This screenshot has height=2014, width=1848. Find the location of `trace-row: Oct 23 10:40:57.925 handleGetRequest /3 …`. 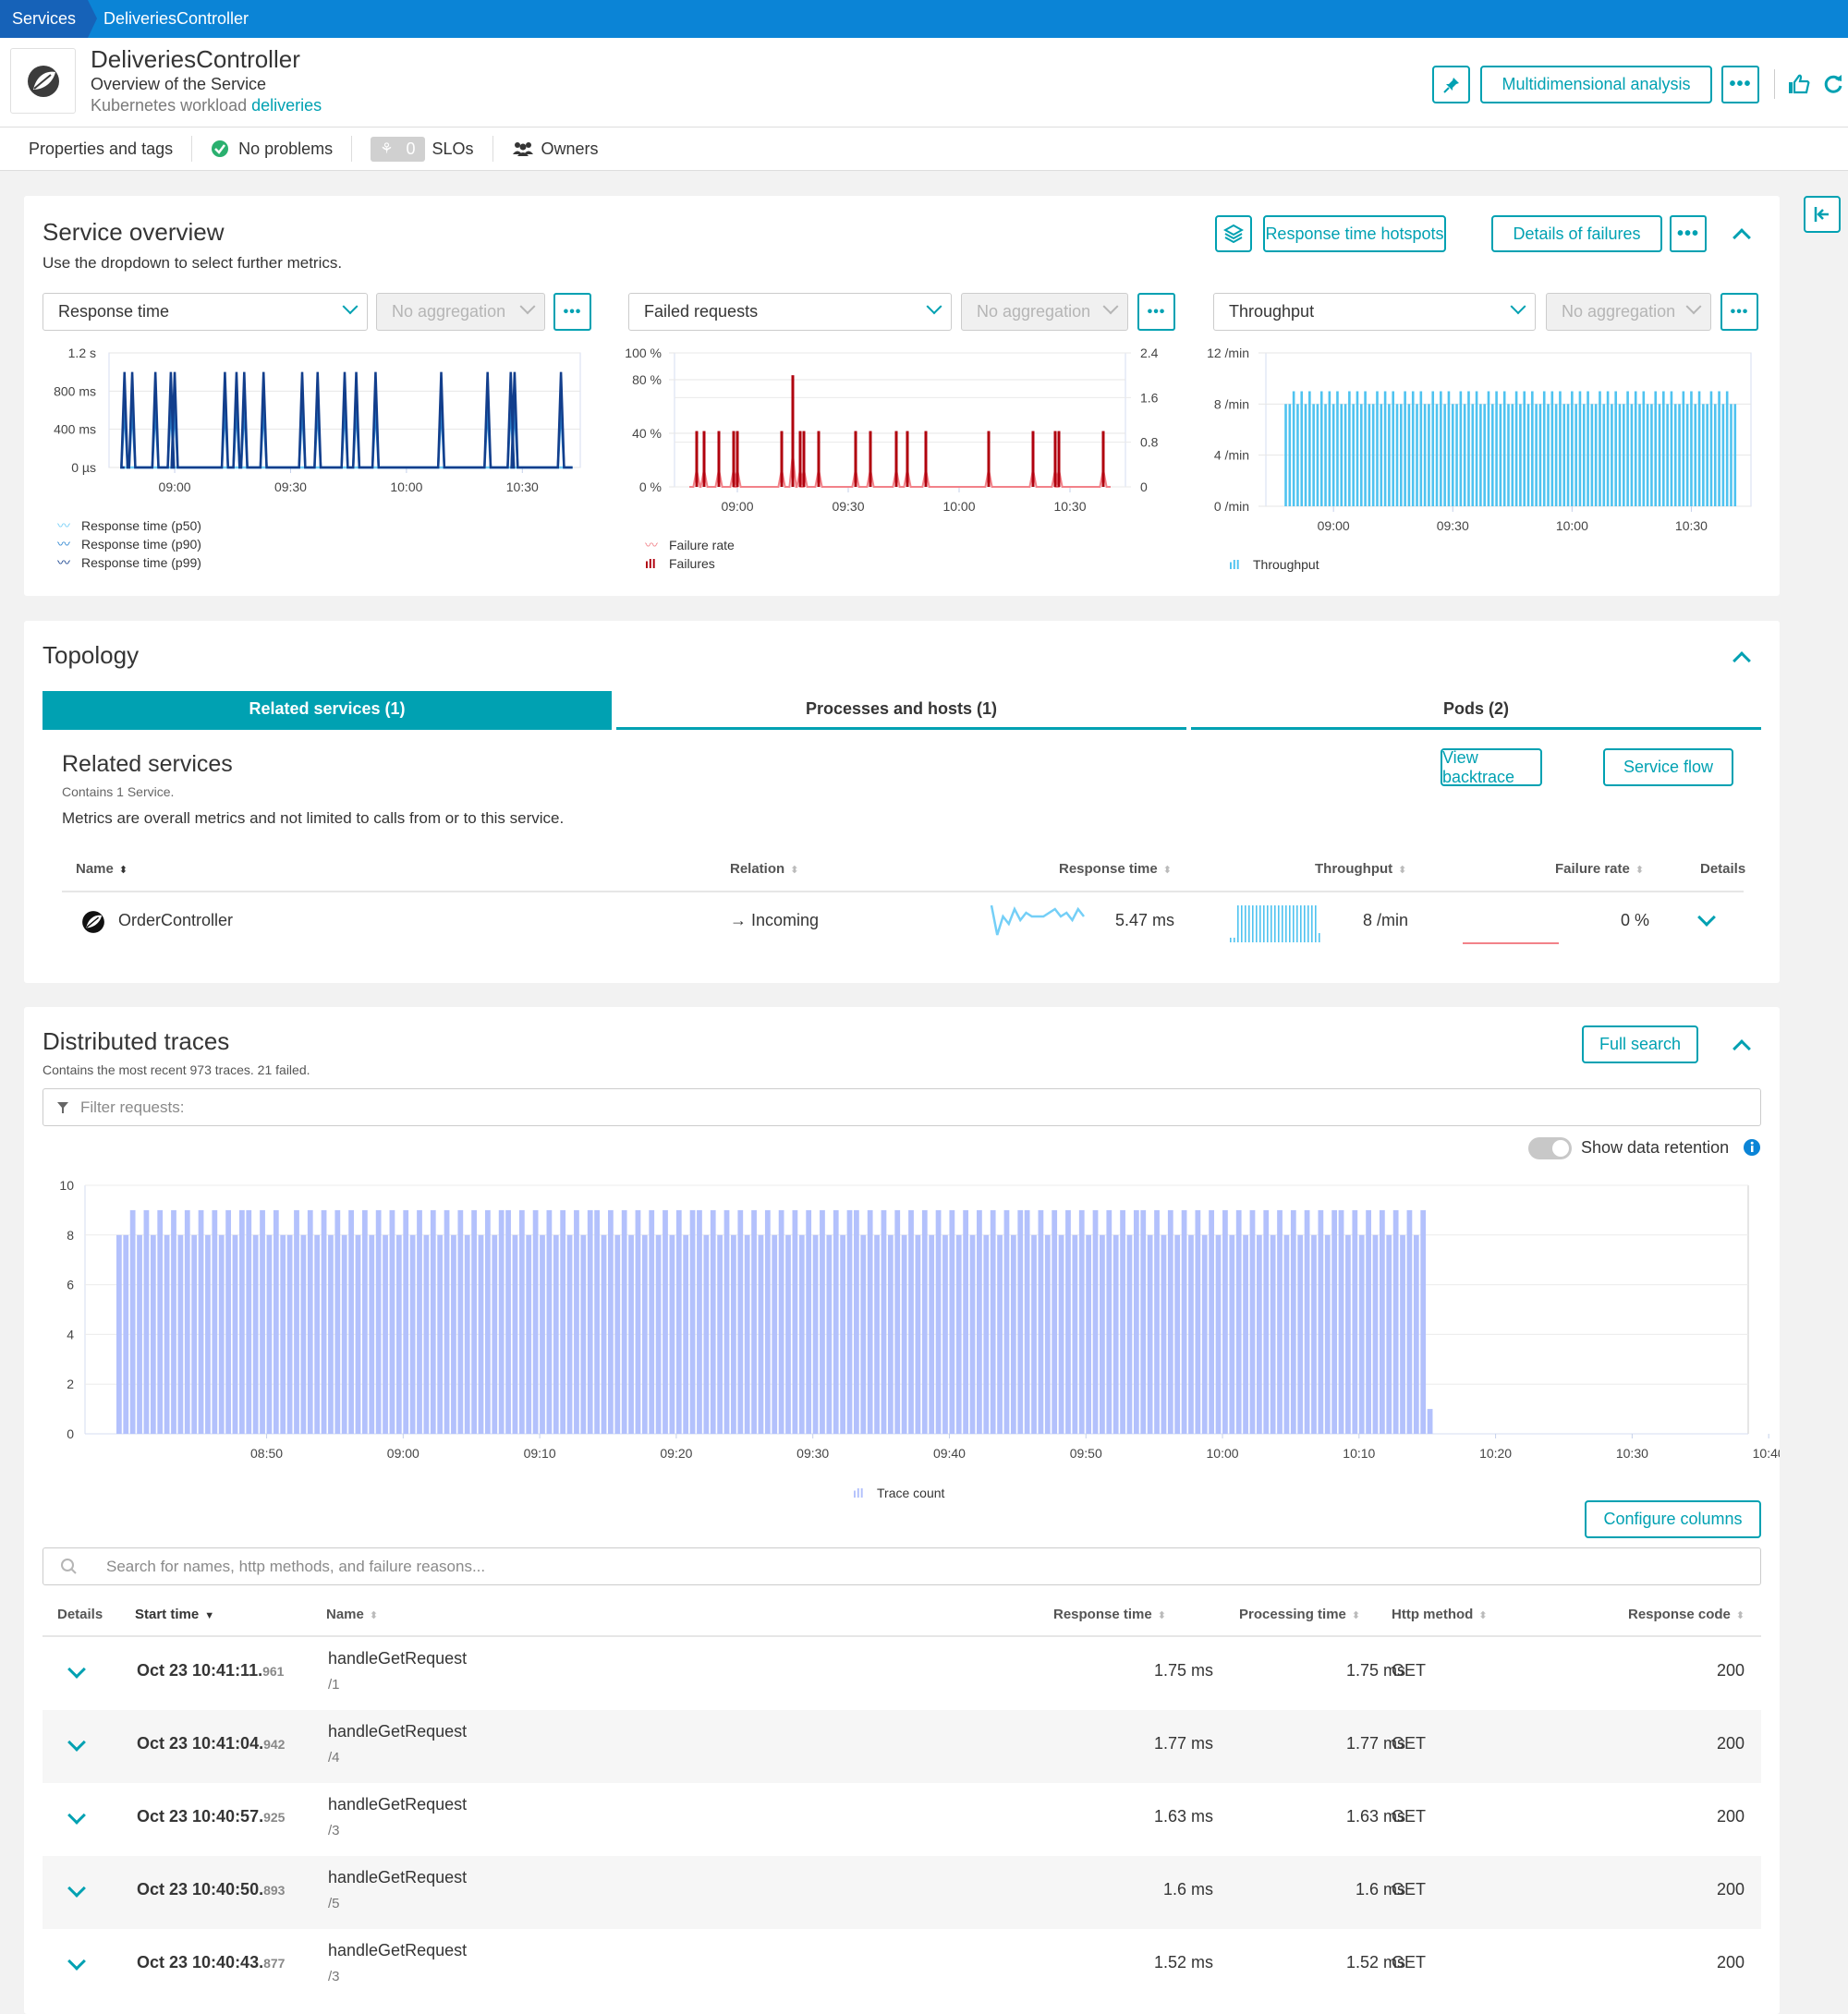

trace-row: Oct 23 10:40:57.925 handleGetRequest /3 … is located at coordinates (902, 1819).